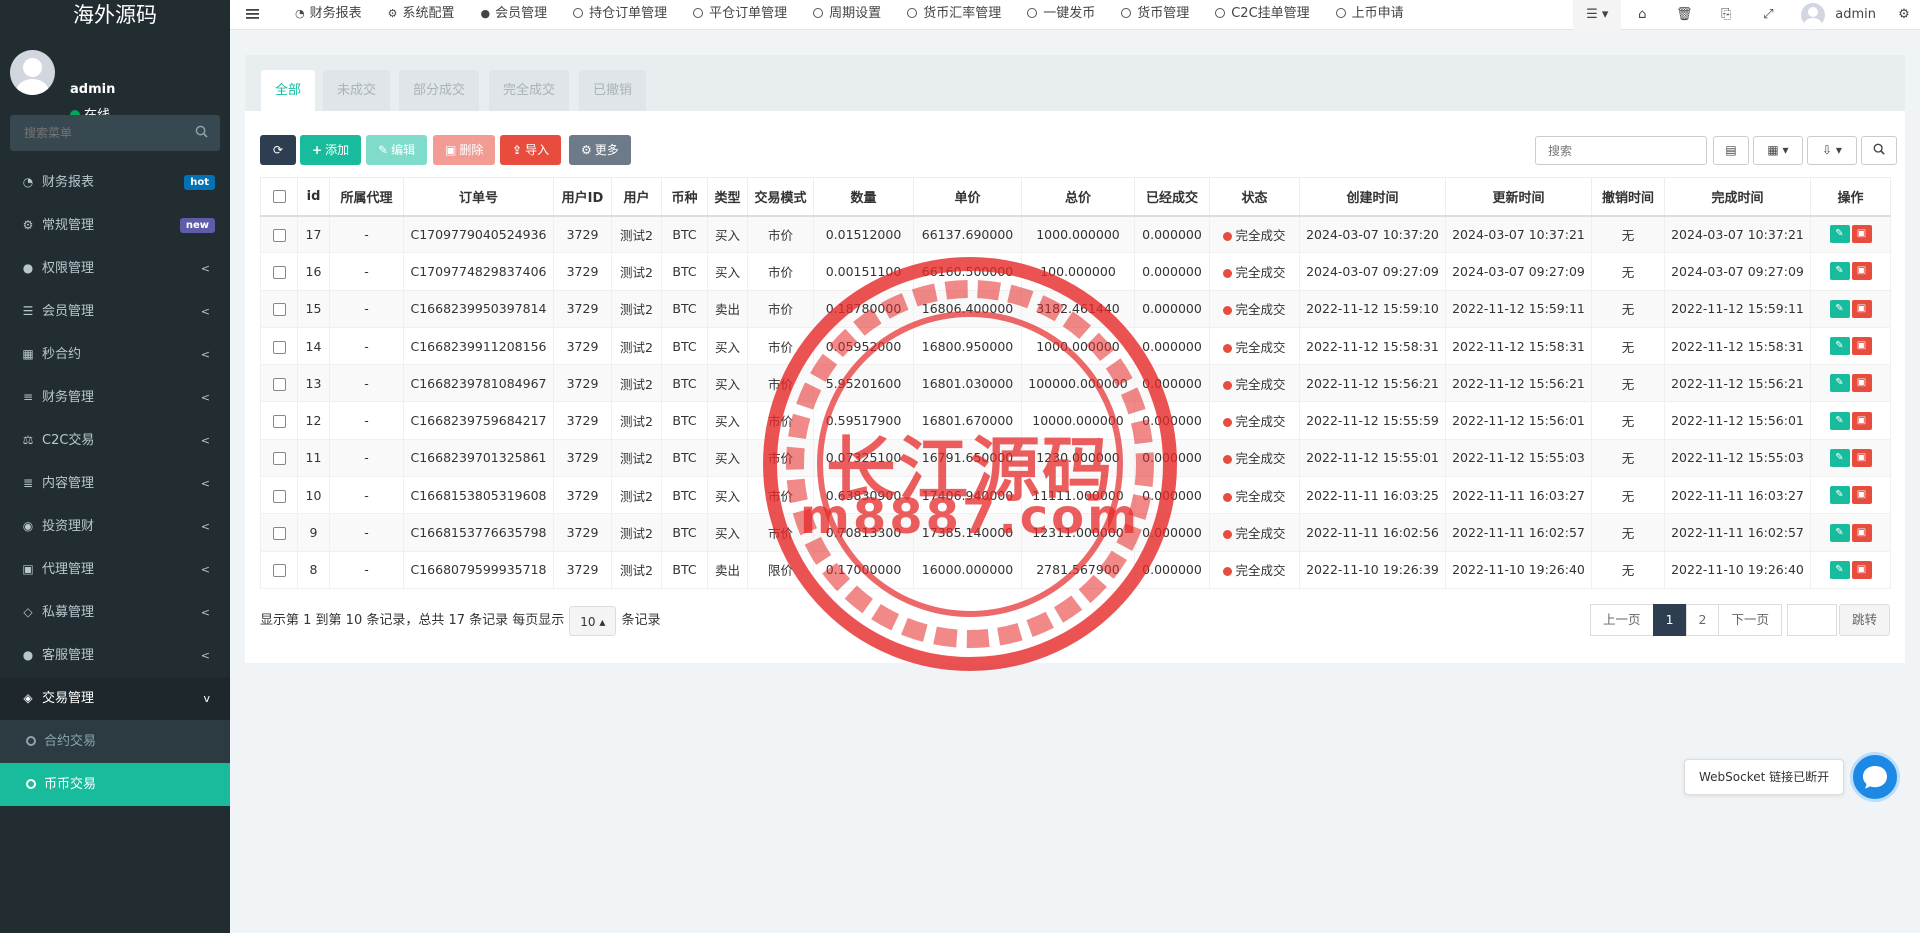 This screenshot has height=933, width=1920. Describe the element at coordinates (1832, 150) in the screenshot. I see `export-dropdown: ⇩ ▾` at that location.